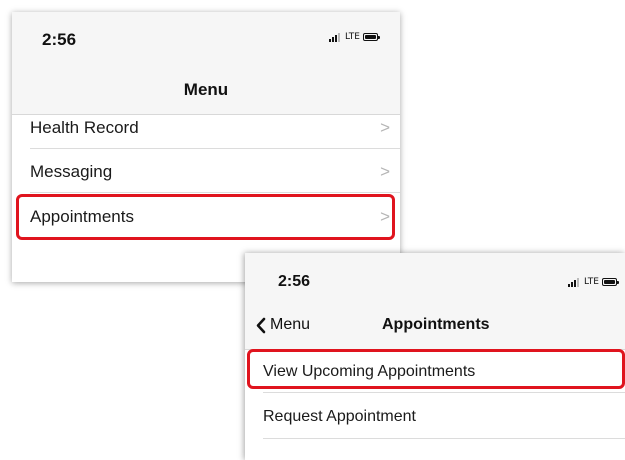 This screenshot has width=625, height=460. I want to click on page-title: Menu, so click(206, 89).